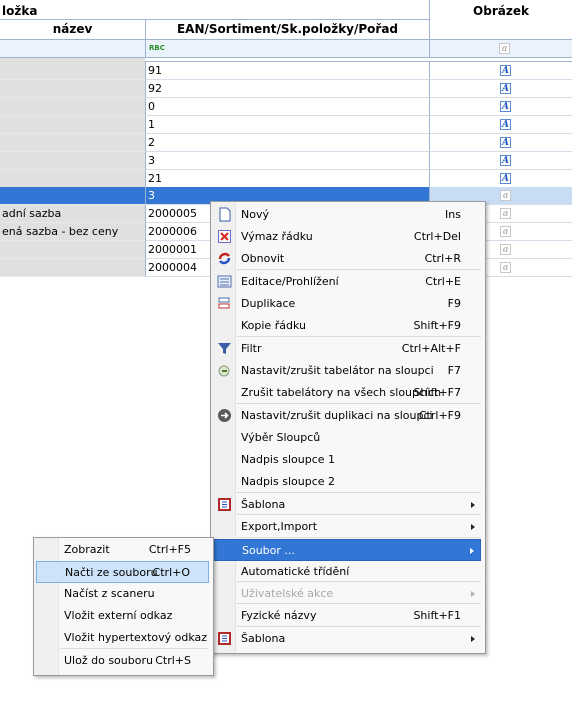  What do you see at coordinates (111, 572) in the screenshot?
I see `submenu-item-label: Načti ze souboru` at bounding box center [111, 572].